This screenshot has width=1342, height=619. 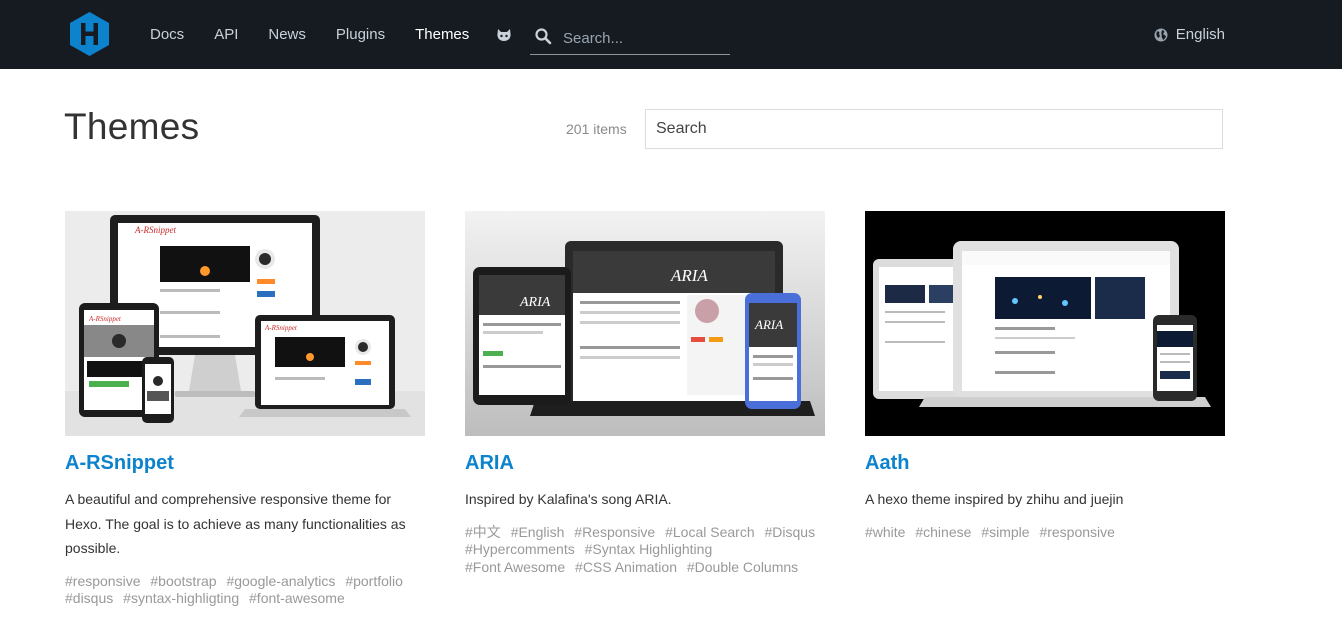 I want to click on tablet-site-title: A-RSnippet, so click(x=105, y=319).